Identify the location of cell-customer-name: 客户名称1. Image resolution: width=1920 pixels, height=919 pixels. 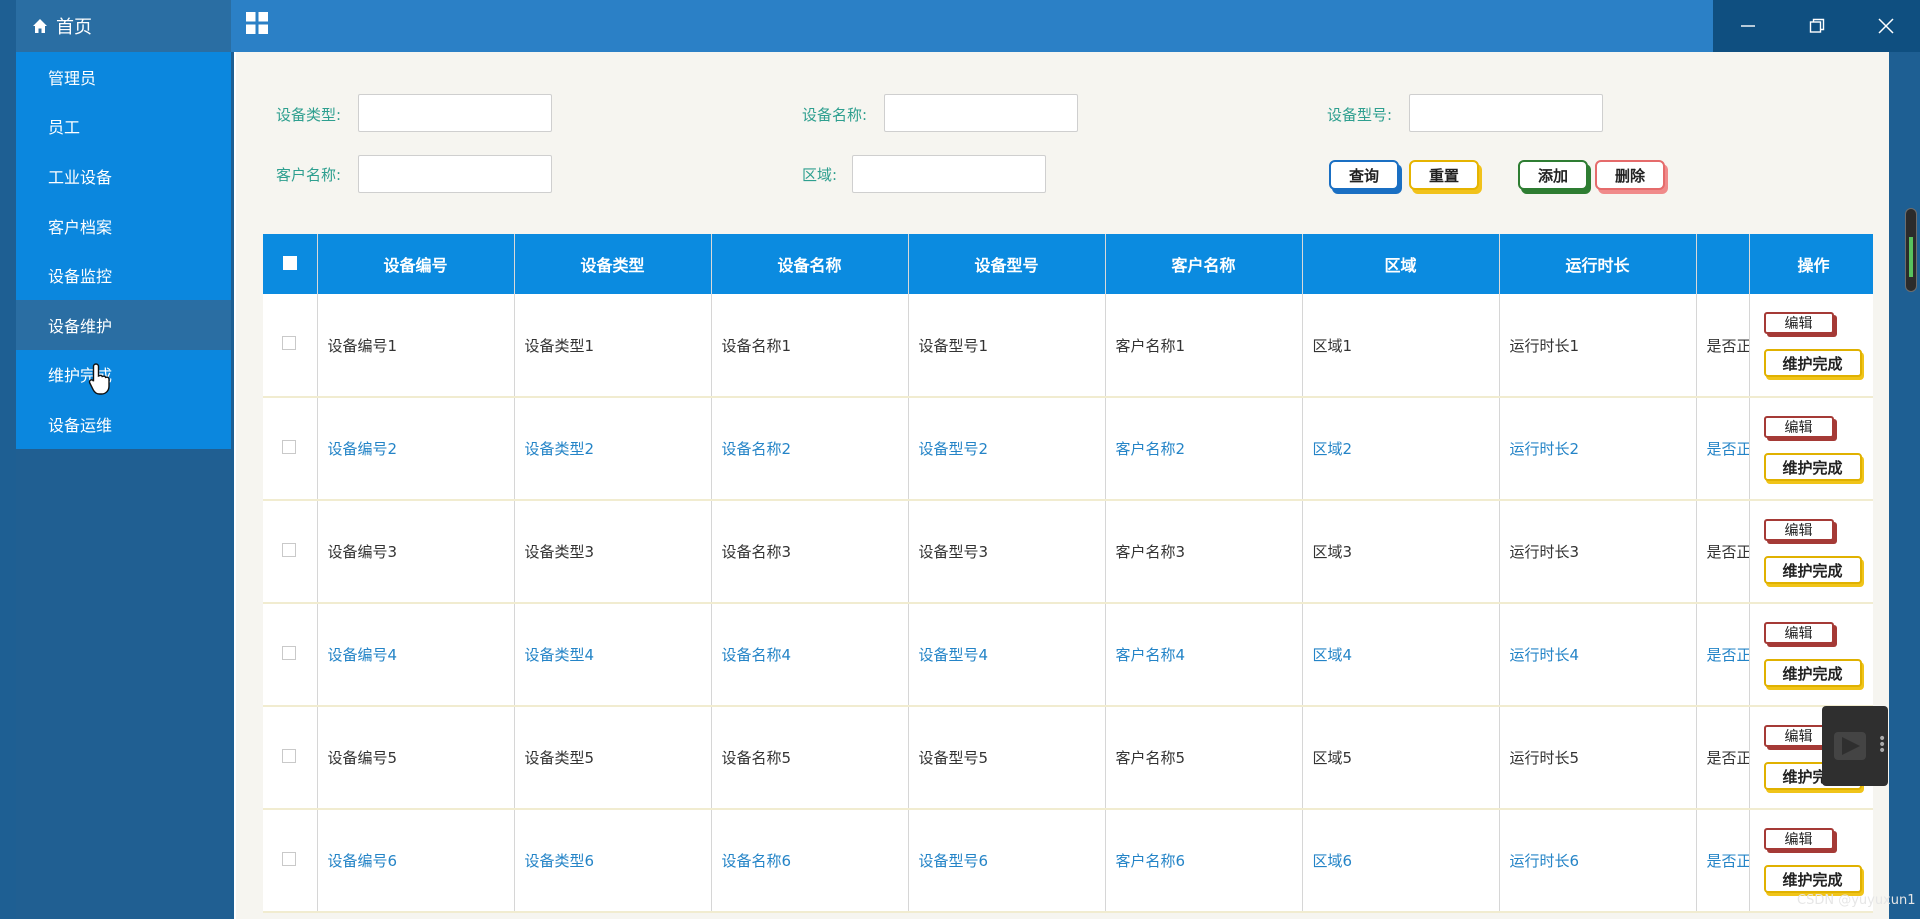
(1204, 346).